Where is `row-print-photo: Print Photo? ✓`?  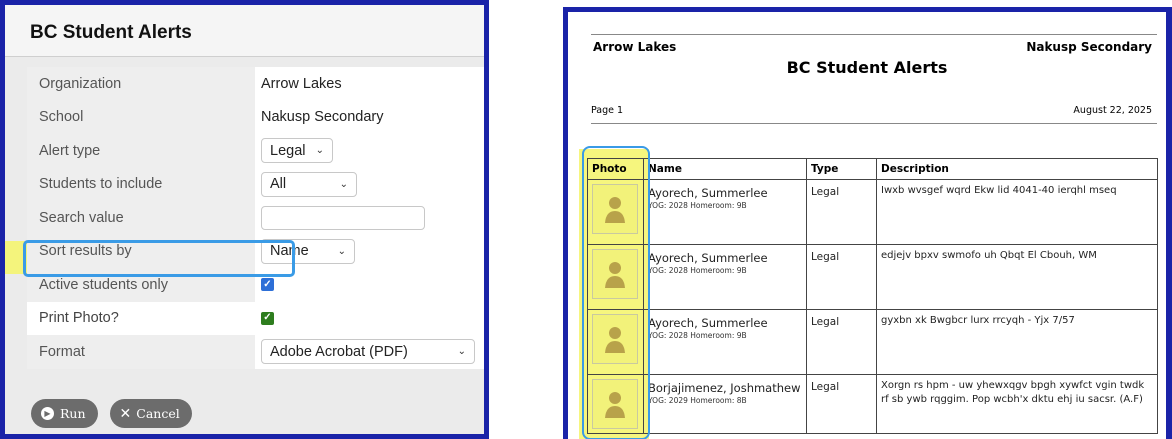
row-print-photo: Print Photo? ✓ is located at coordinates (255, 319).